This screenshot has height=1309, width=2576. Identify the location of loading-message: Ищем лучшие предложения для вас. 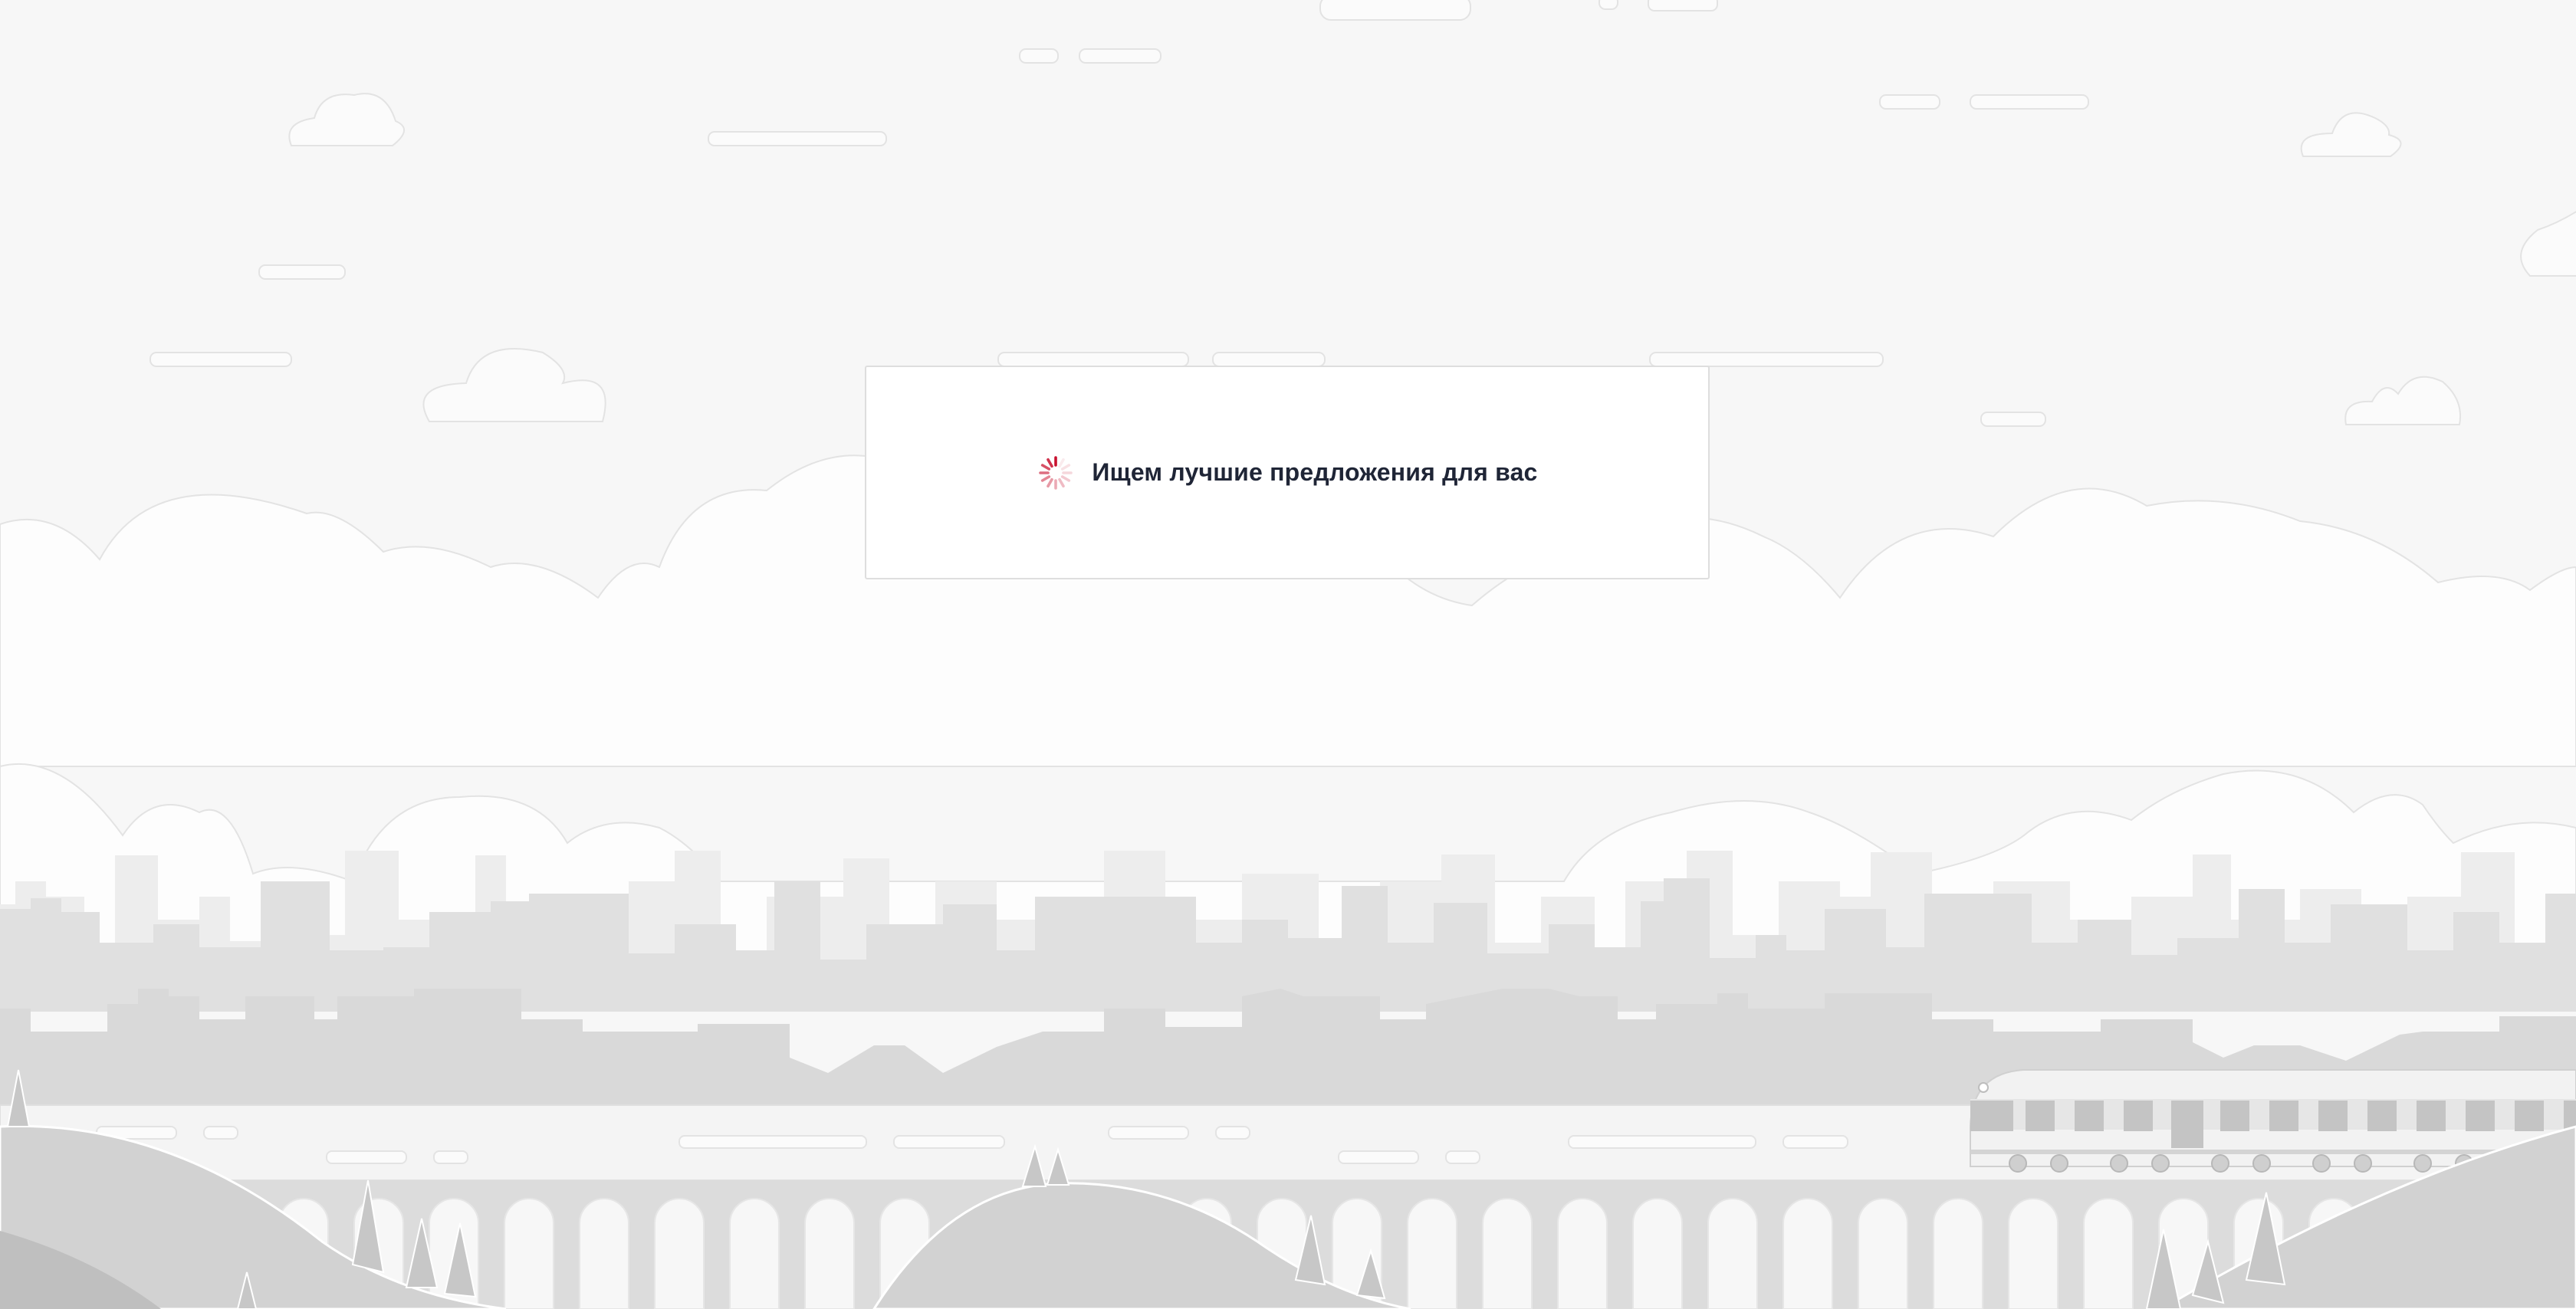
(1315, 472).